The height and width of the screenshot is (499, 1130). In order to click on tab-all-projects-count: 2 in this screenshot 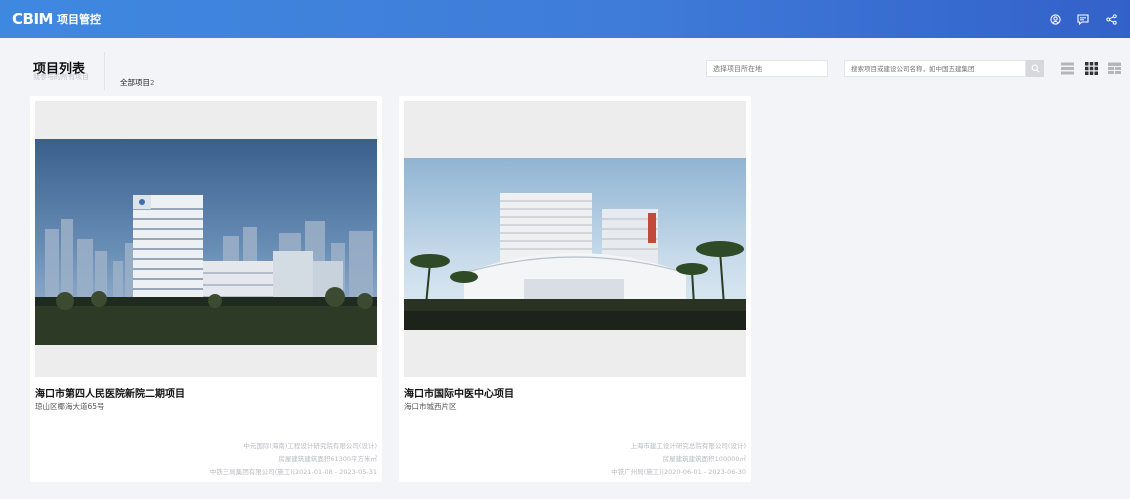, I will do `click(152, 83)`.